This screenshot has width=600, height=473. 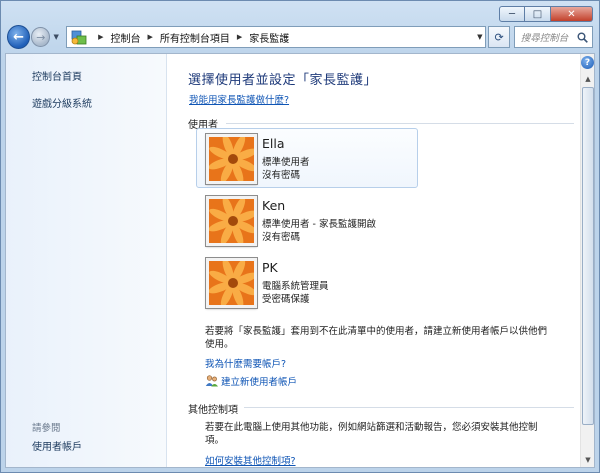 I want to click on user-tile-ella: Ella 標準使用者 沒有密碼, so click(x=307, y=158).